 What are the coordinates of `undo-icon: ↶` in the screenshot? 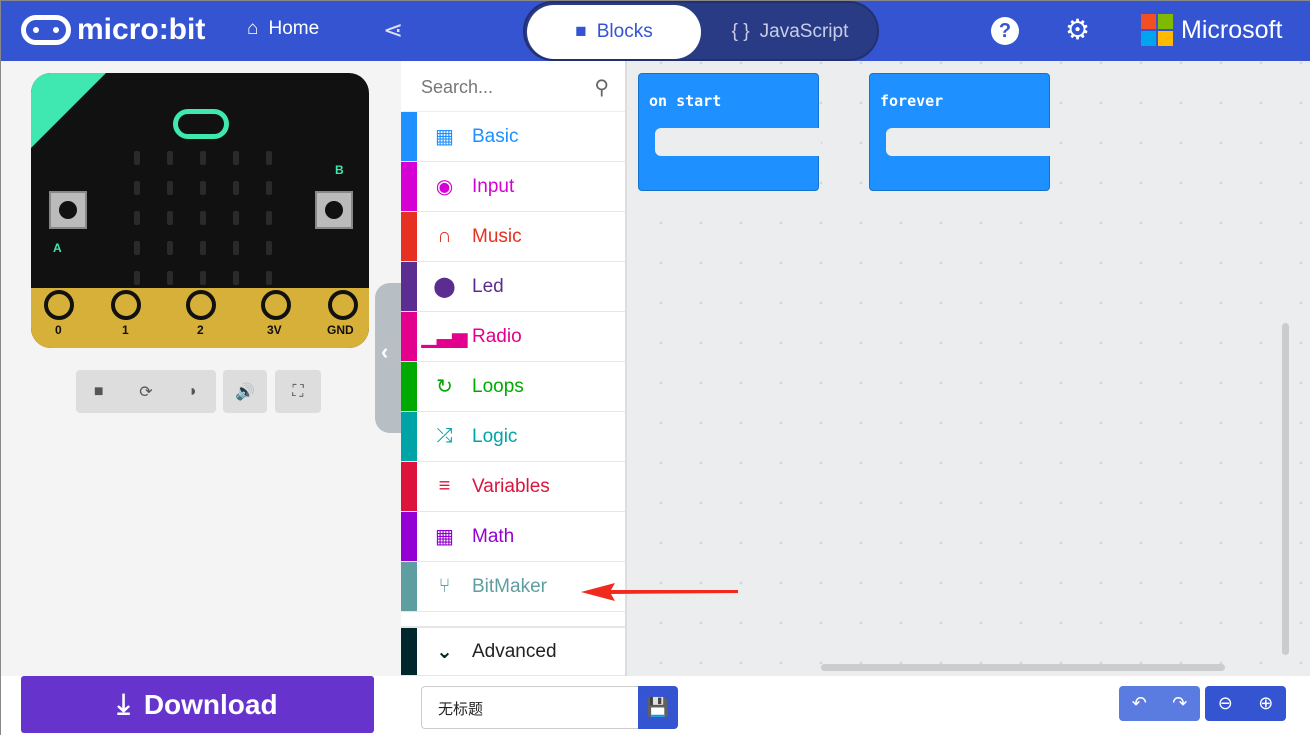 It's located at (1139, 703).